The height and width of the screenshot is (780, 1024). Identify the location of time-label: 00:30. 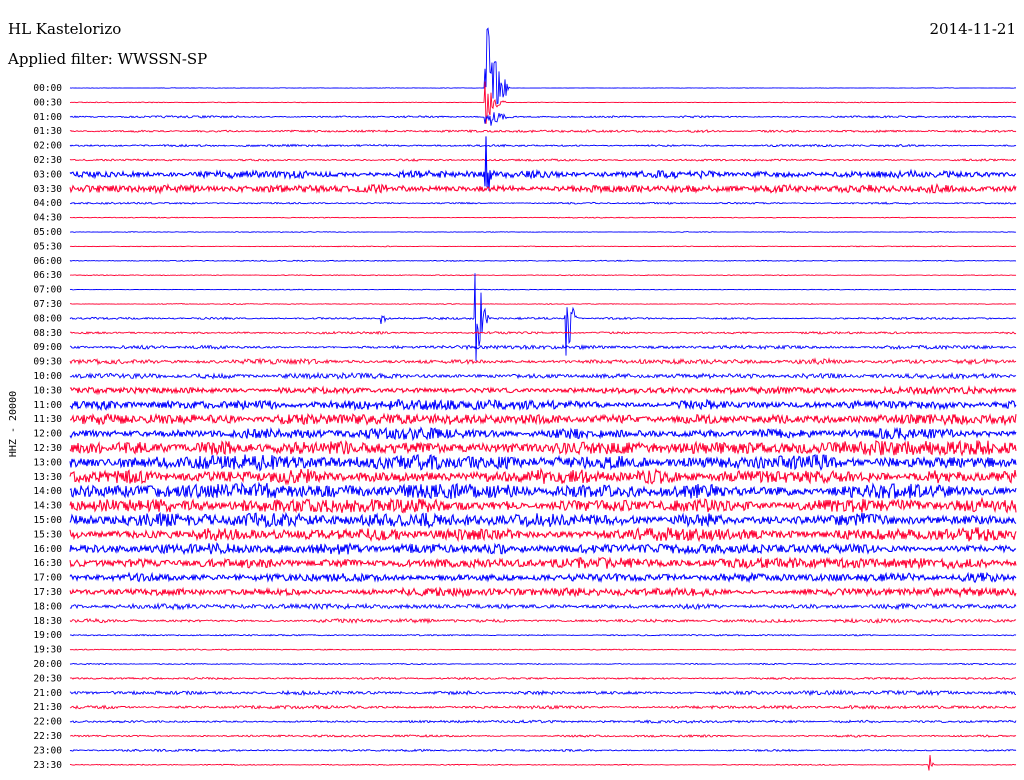
(47, 102).